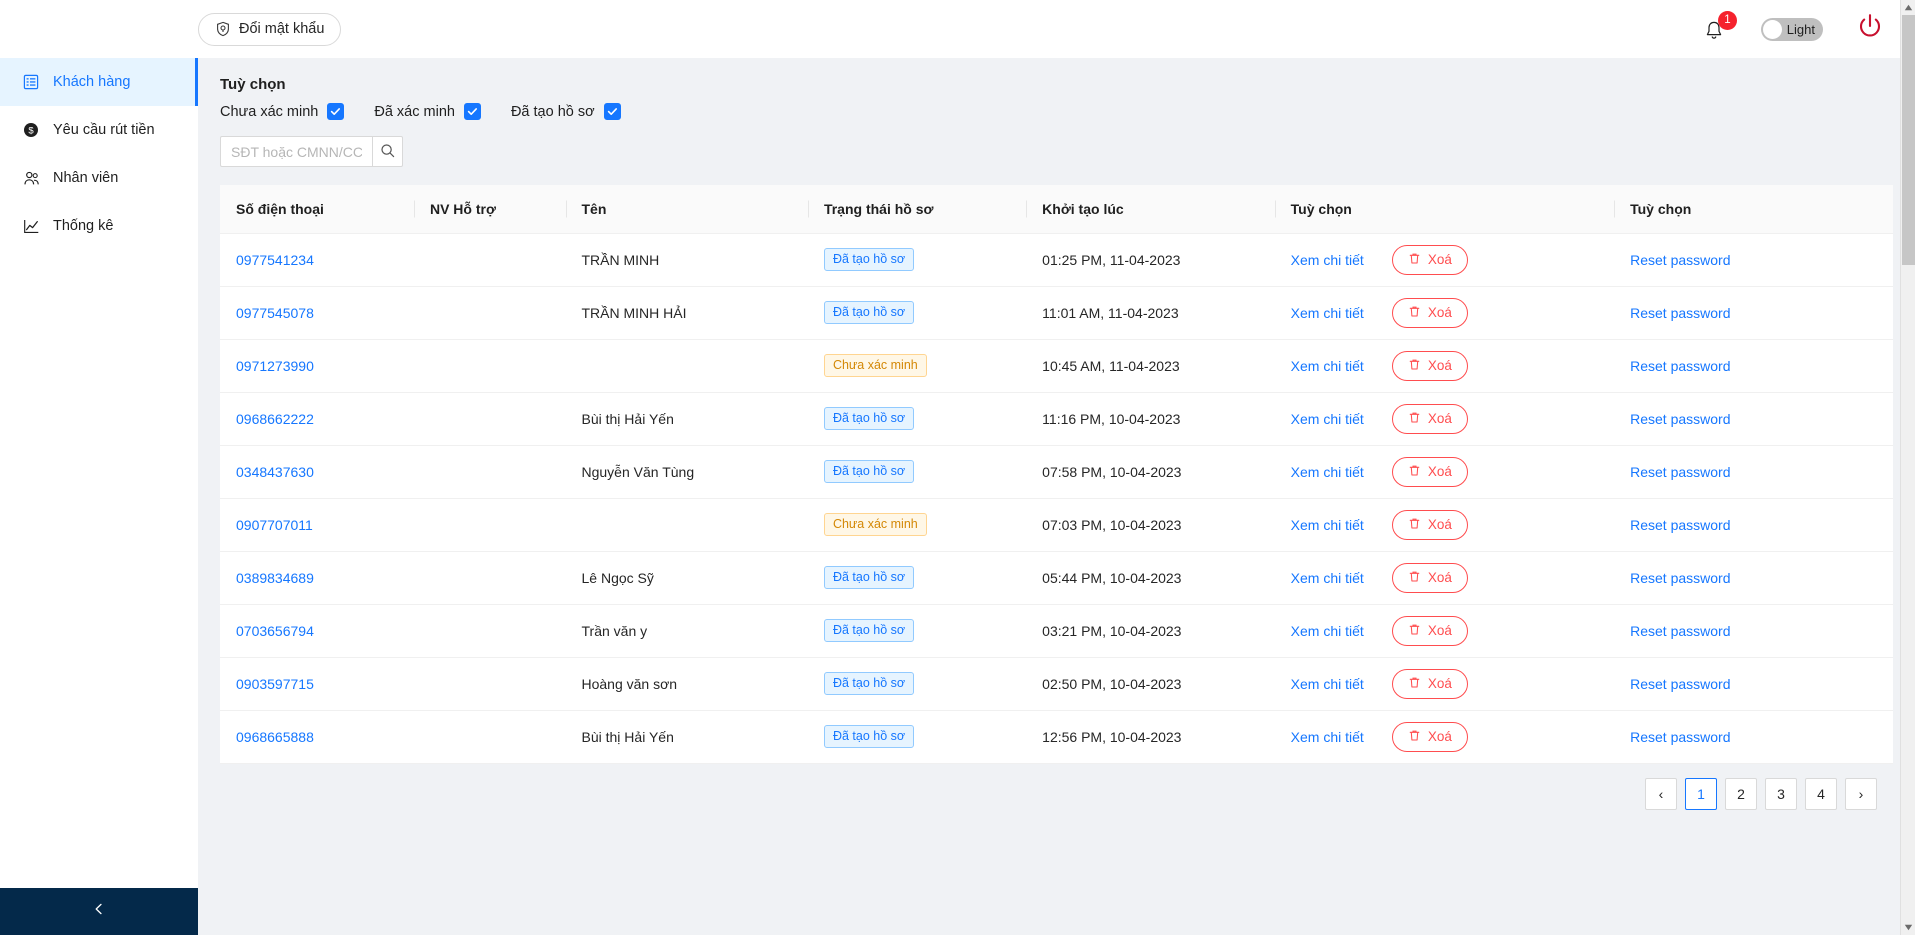 The height and width of the screenshot is (935, 1915). I want to click on filter-da-tao-ho-so: Đã tạo hồ sơ, so click(566, 111).